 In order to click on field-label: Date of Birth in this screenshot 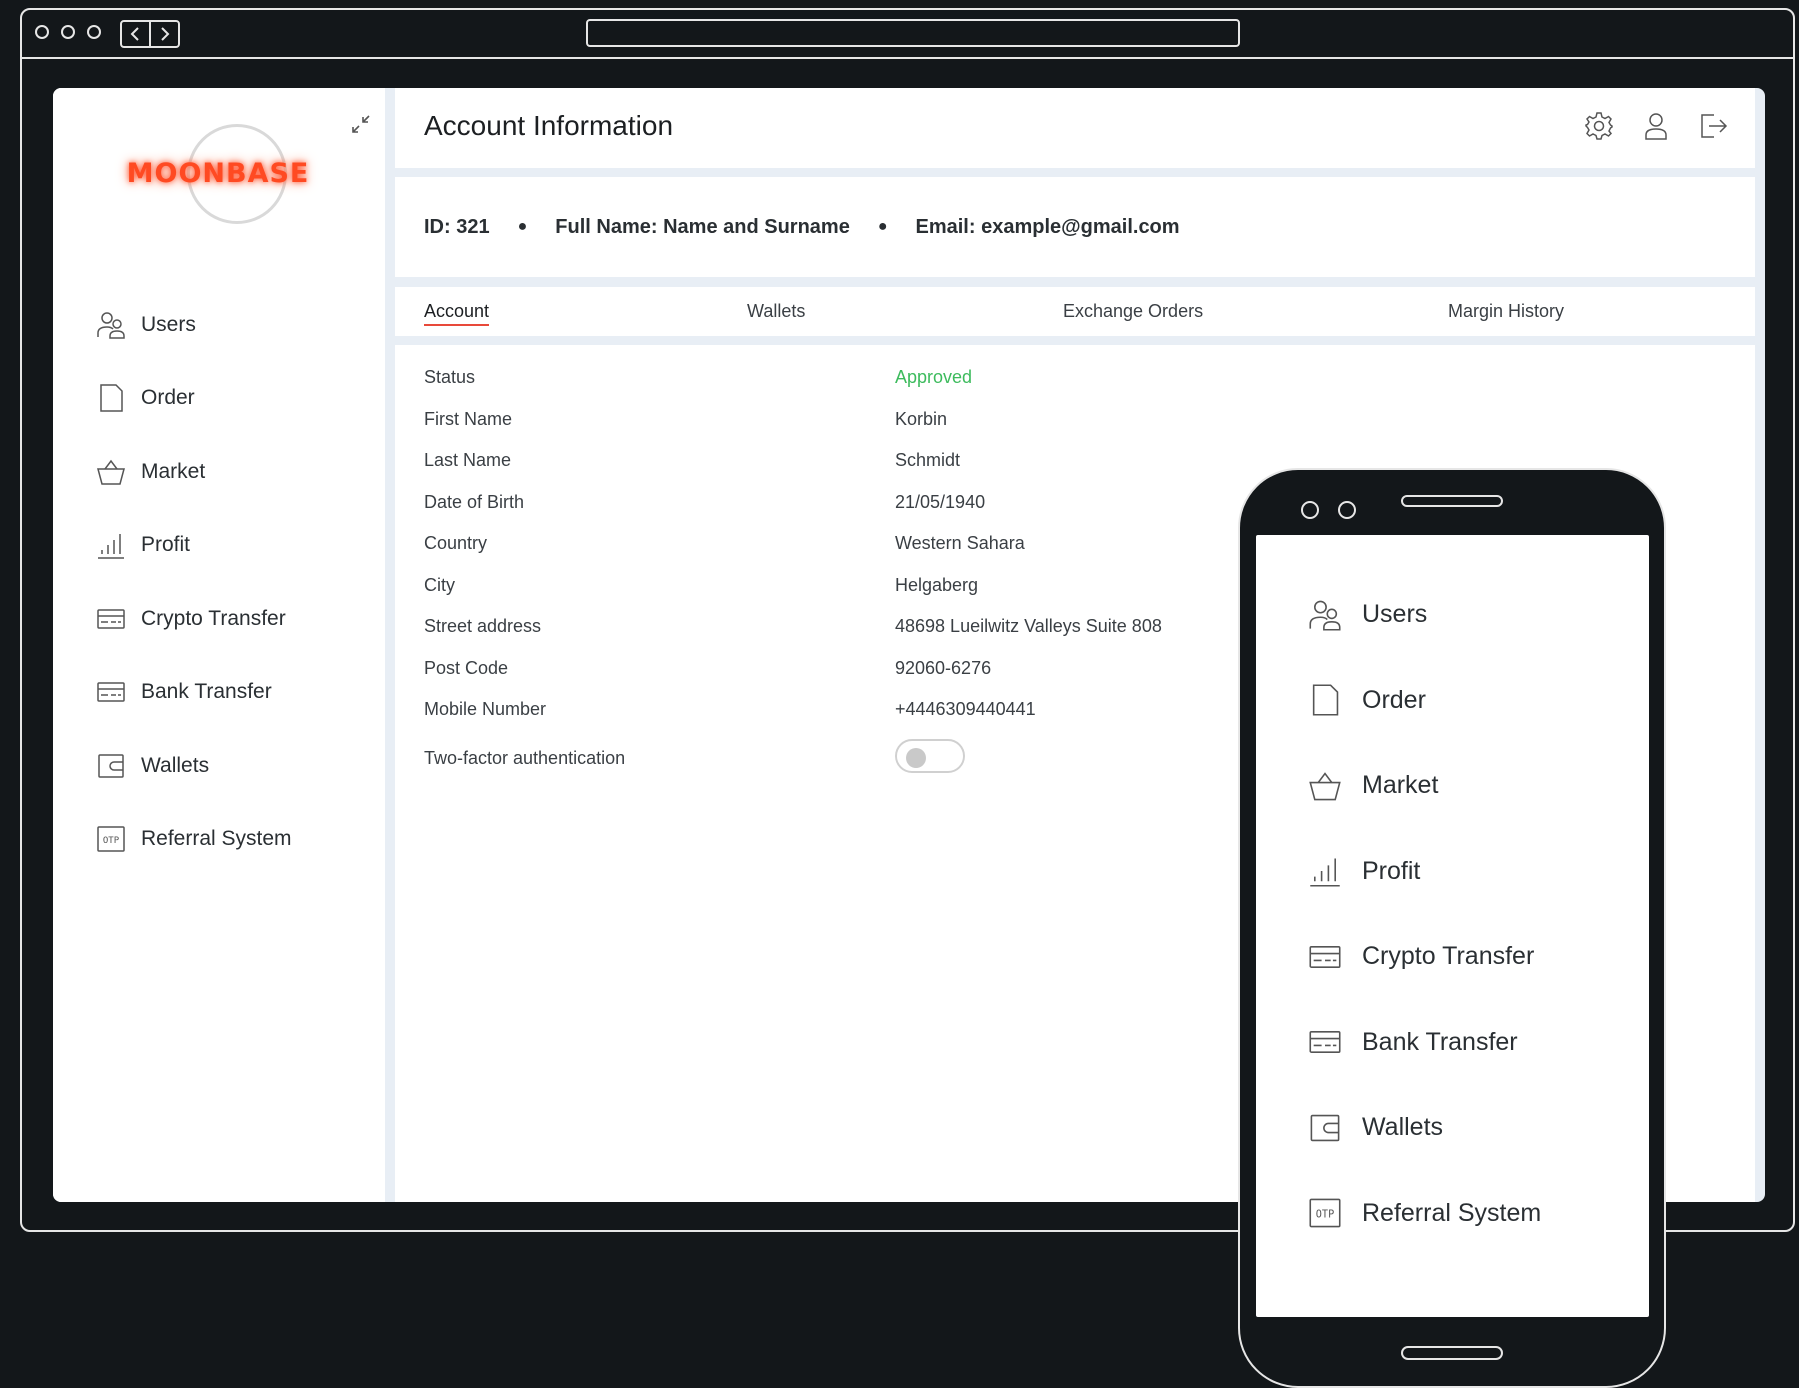, I will do `click(474, 501)`.